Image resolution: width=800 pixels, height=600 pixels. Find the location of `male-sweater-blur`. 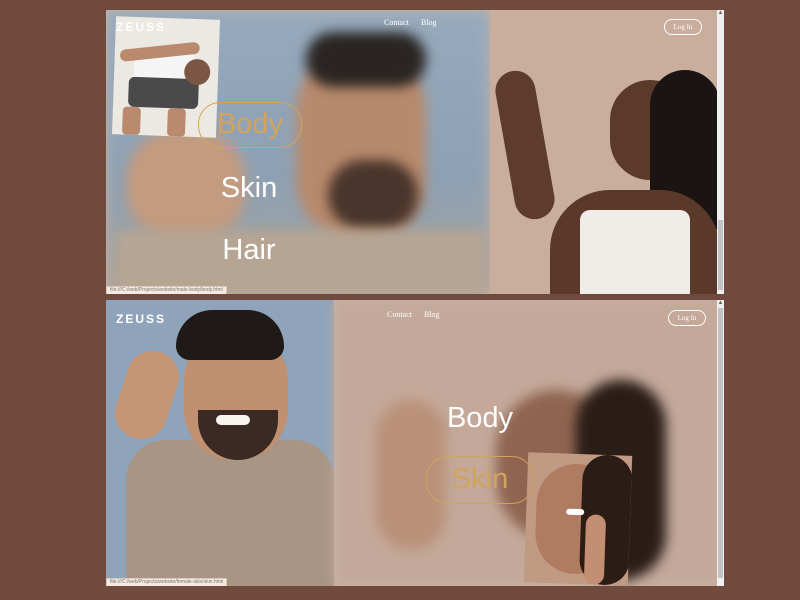

male-sweater-blur is located at coordinates (301, 262).